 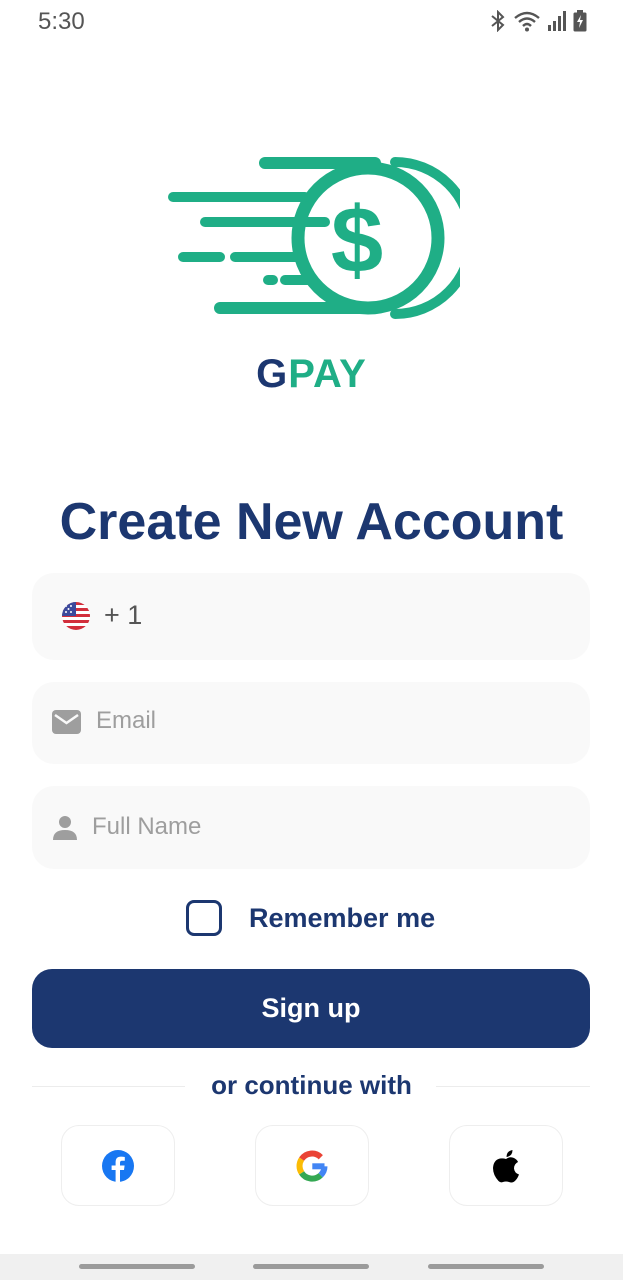 I want to click on nav-pill-right, so click(x=486, y=1266).